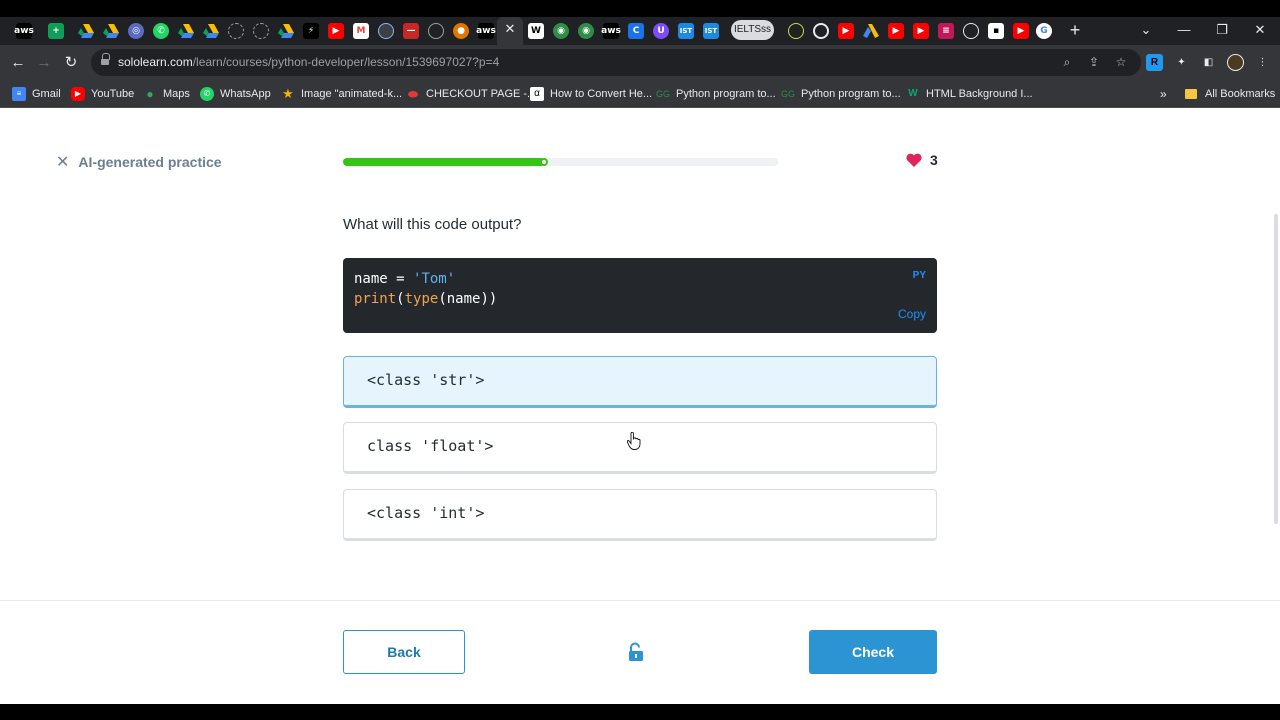 This screenshot has width=1280, height=720. Describe the element at coordinates (871, 31) in the screenshot. I see `ads-tab-icon` at that location.